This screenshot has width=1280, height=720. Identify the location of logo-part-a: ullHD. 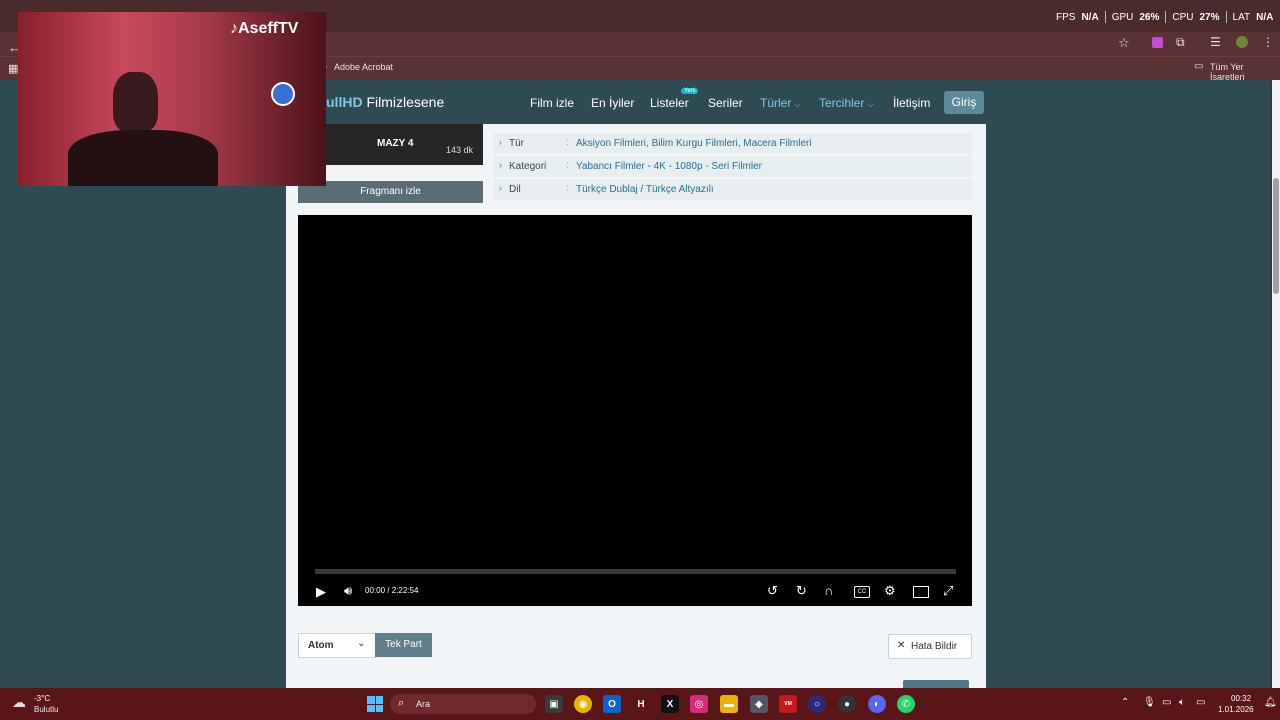
(344, 102).